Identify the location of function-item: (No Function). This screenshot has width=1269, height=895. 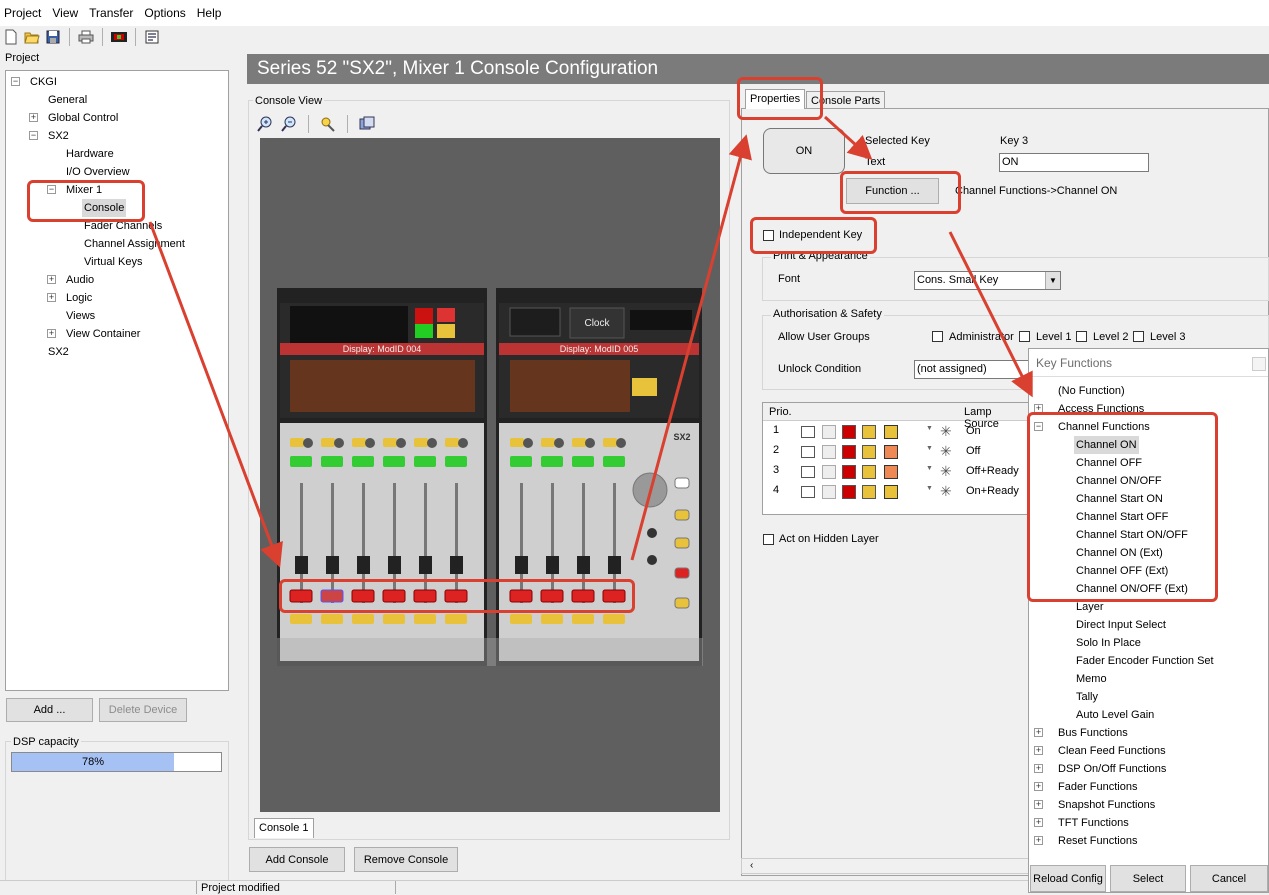
(1091, 391).